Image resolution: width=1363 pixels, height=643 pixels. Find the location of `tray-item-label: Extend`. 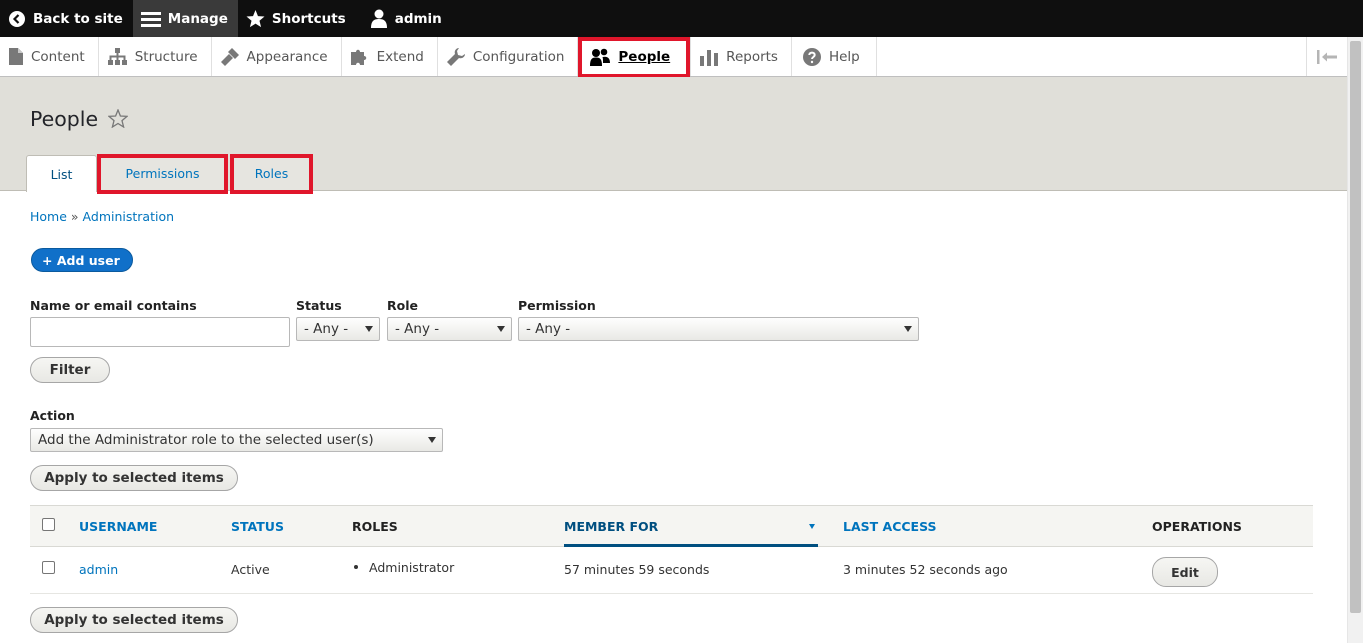

tray-item-label: Extend is located at coordinates (400, 56).